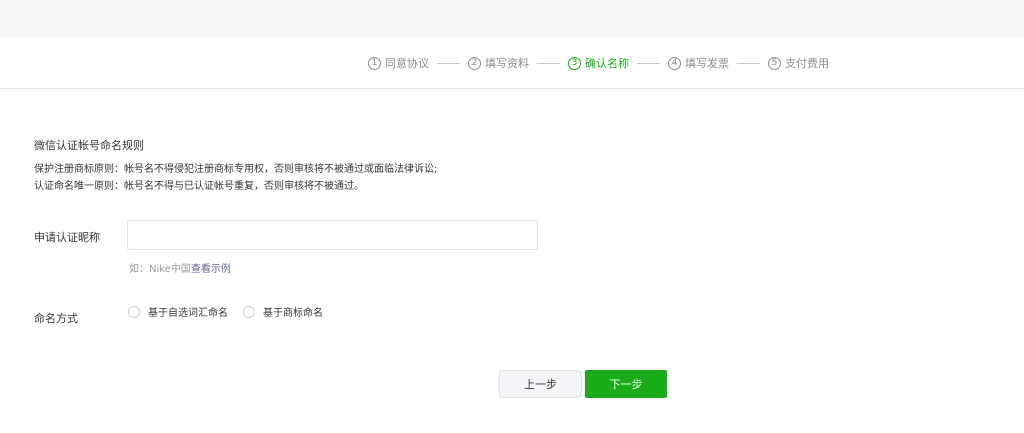 The width and height of the screenshot is (1024, 433). Describe the element at coordinates (607, 63) in the screenshot. I see `step-3-label: 确认名称` at that location.